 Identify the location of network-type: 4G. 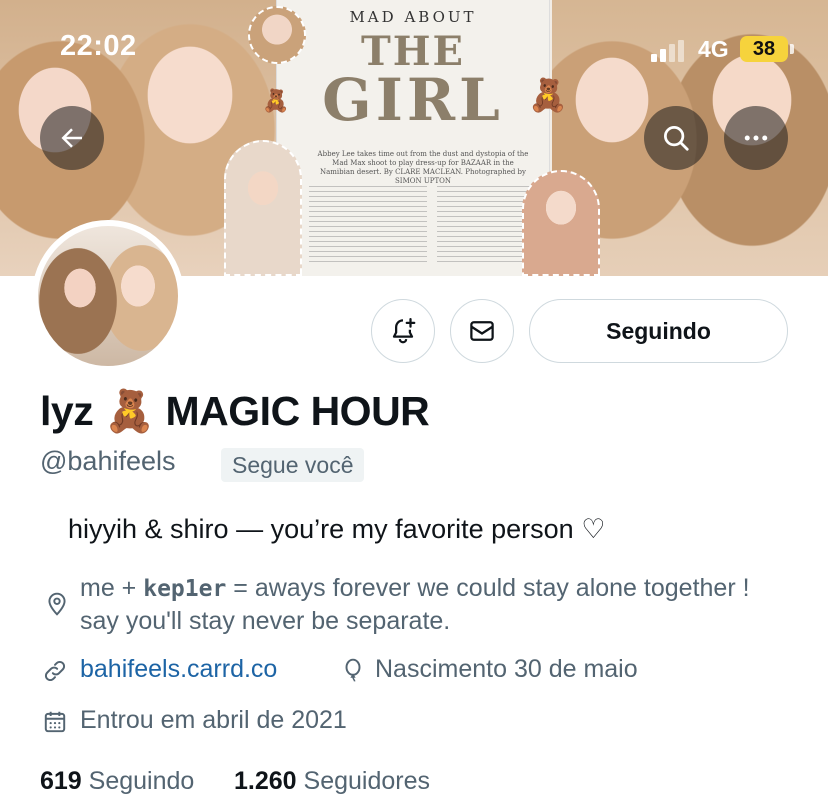
(713, 49).